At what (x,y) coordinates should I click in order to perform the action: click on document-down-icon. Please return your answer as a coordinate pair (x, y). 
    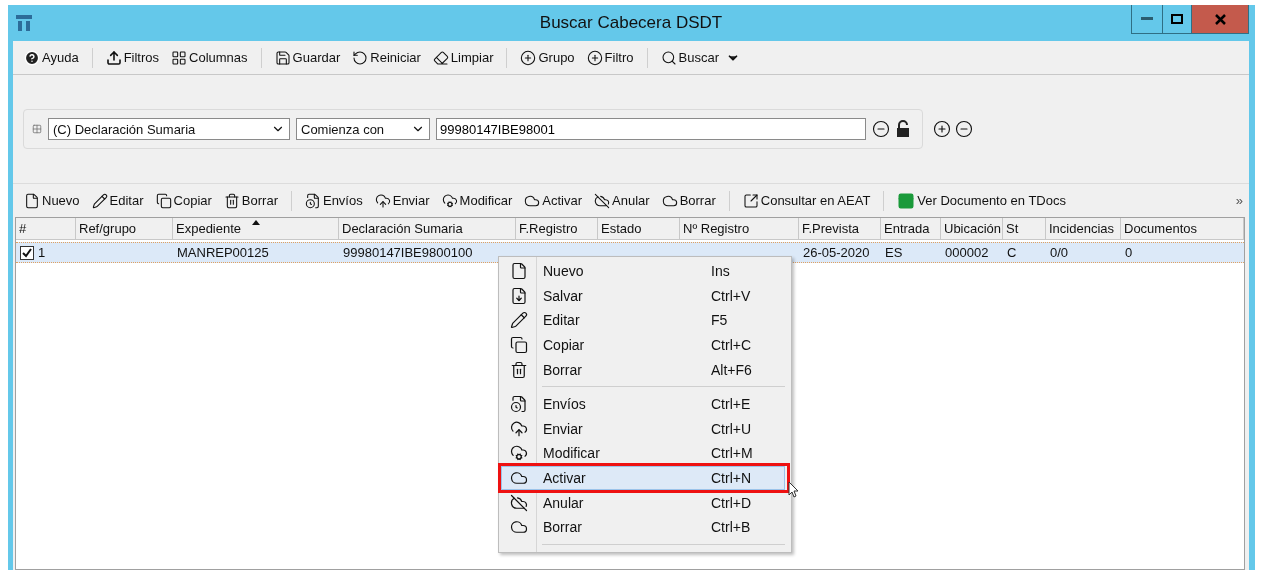
    Looking at the image, I should click on (518, 295).